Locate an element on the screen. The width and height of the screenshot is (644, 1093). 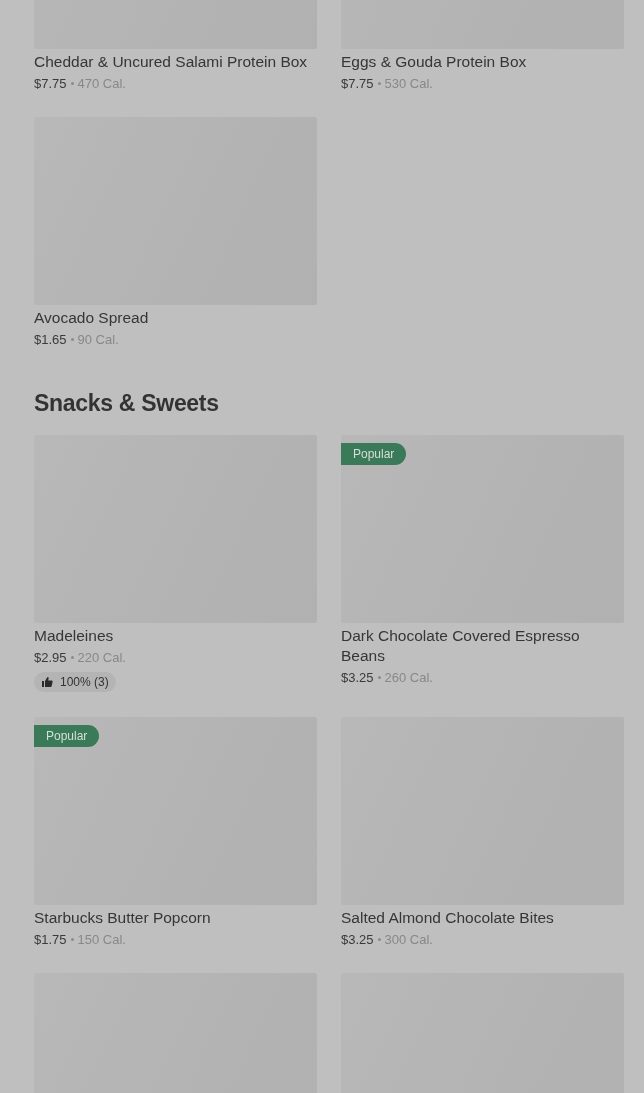
rating-text: 100% (3) is located at coordinates (84, 682).